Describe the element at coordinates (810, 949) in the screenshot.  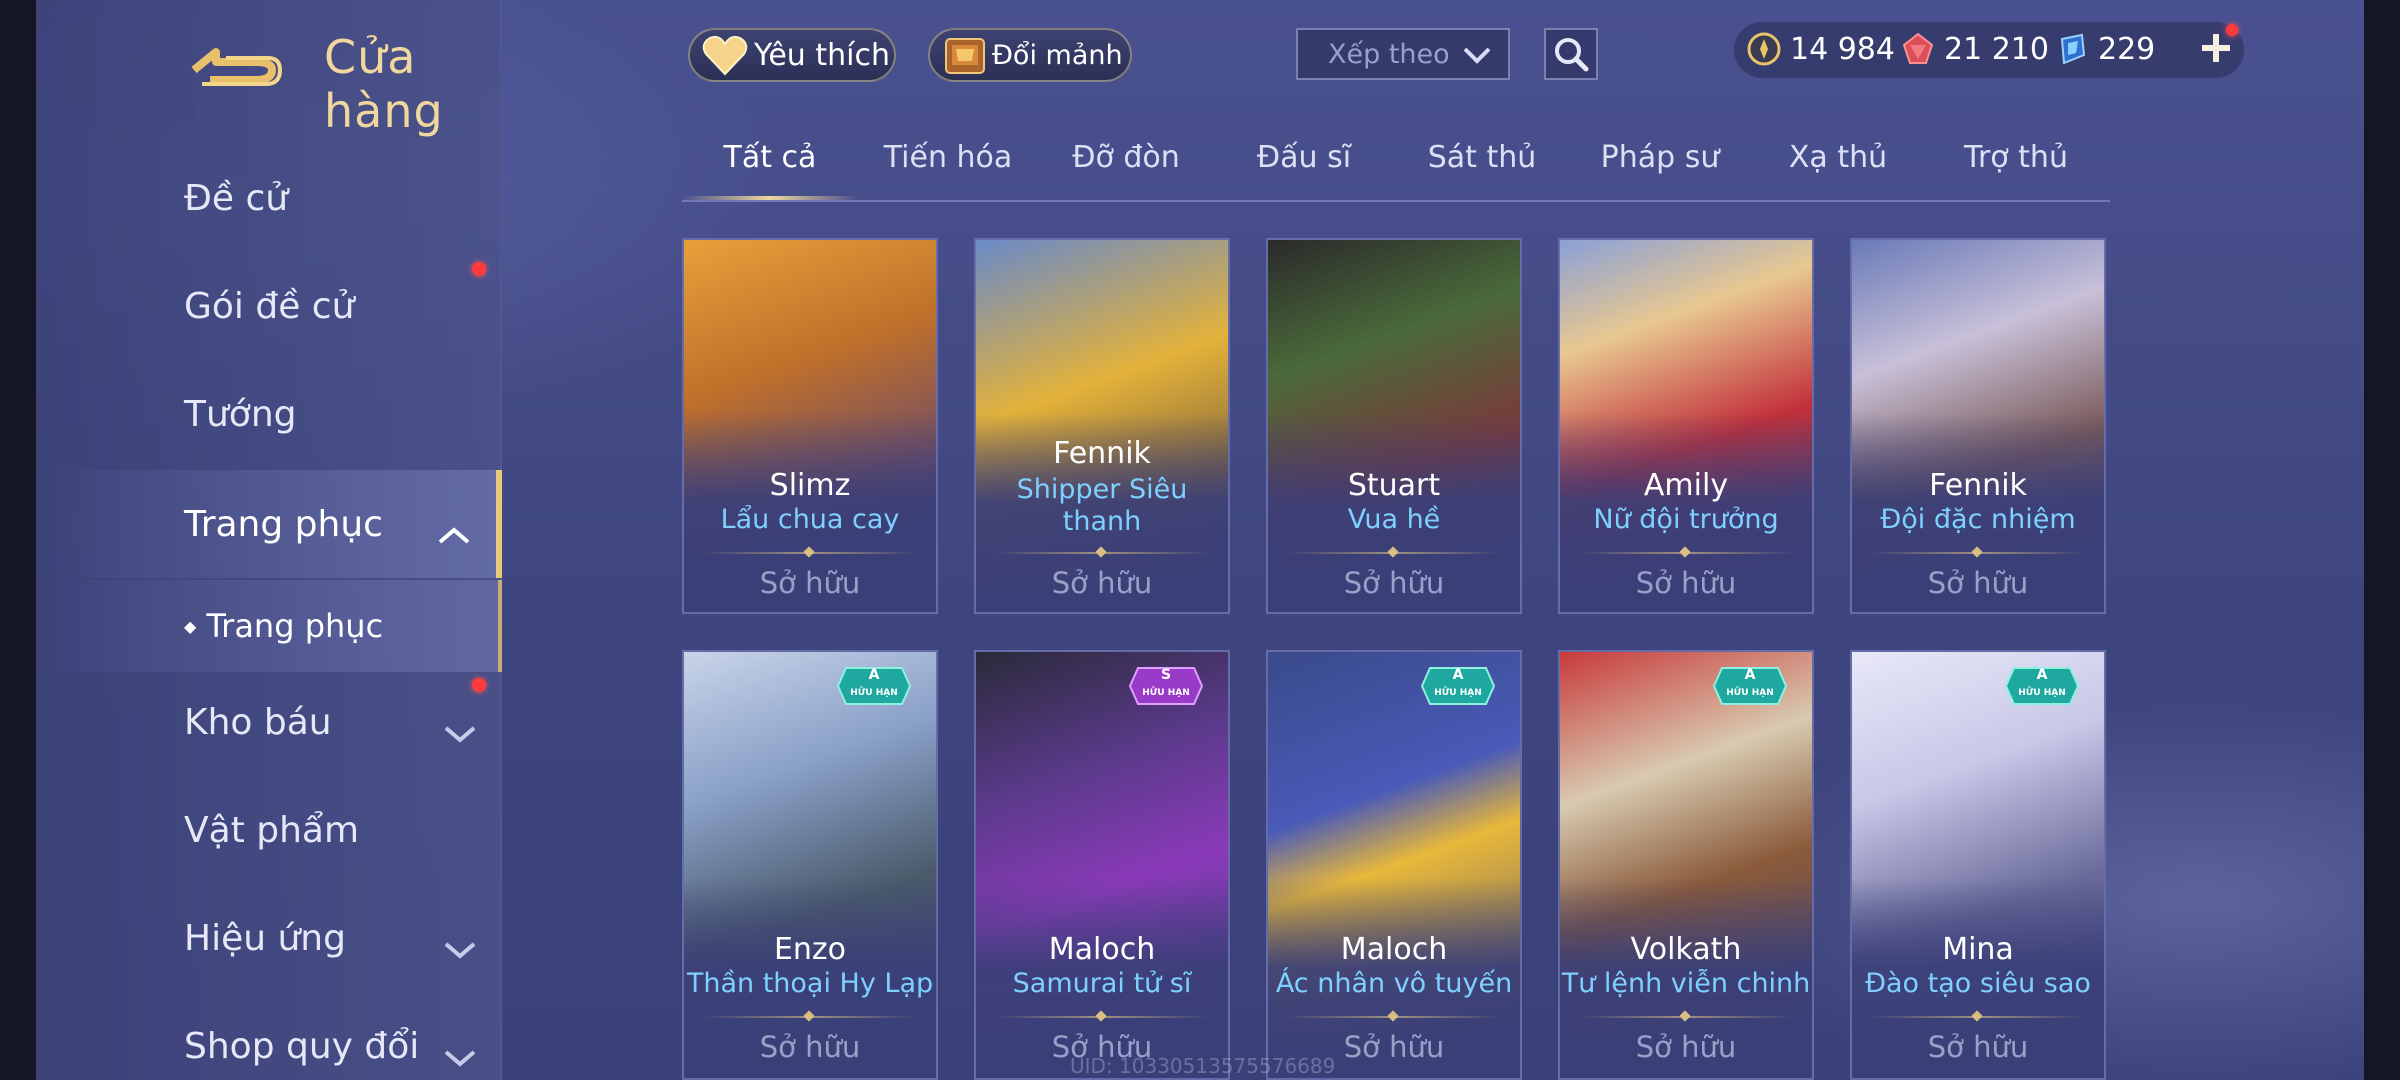
I see `hero-name: Enzo` at that location.